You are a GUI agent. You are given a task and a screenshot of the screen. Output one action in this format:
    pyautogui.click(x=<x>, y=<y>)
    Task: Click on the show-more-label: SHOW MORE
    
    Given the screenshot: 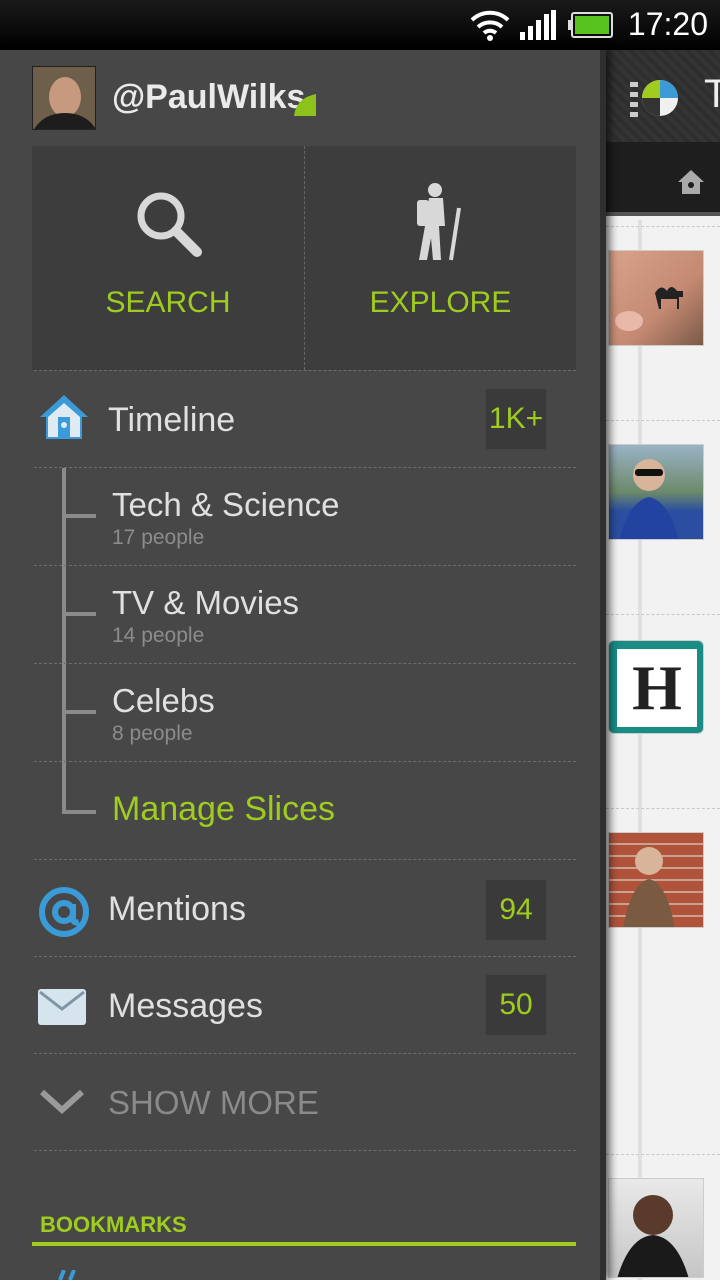 What is the action you would take?
    pyautogui.click(x=213, y=1103)
    